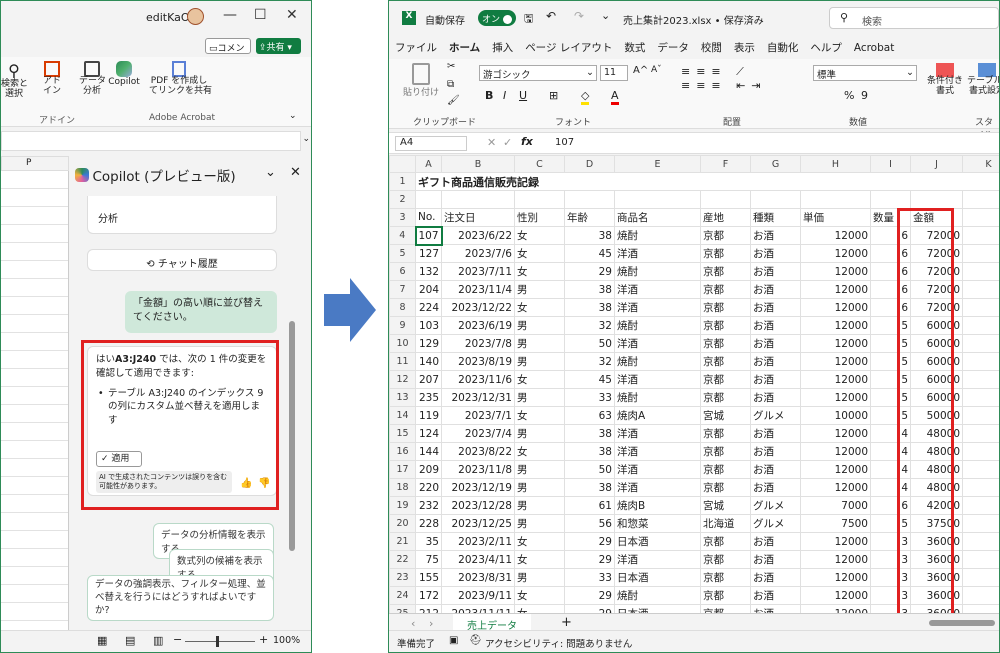 Image resolution: width=1000 pixels, height=653 pixels. What do you see at coordinates (478, 289) in the screenshot?
I see `cell: 2023/11/4` at bounding box center [478, 289].